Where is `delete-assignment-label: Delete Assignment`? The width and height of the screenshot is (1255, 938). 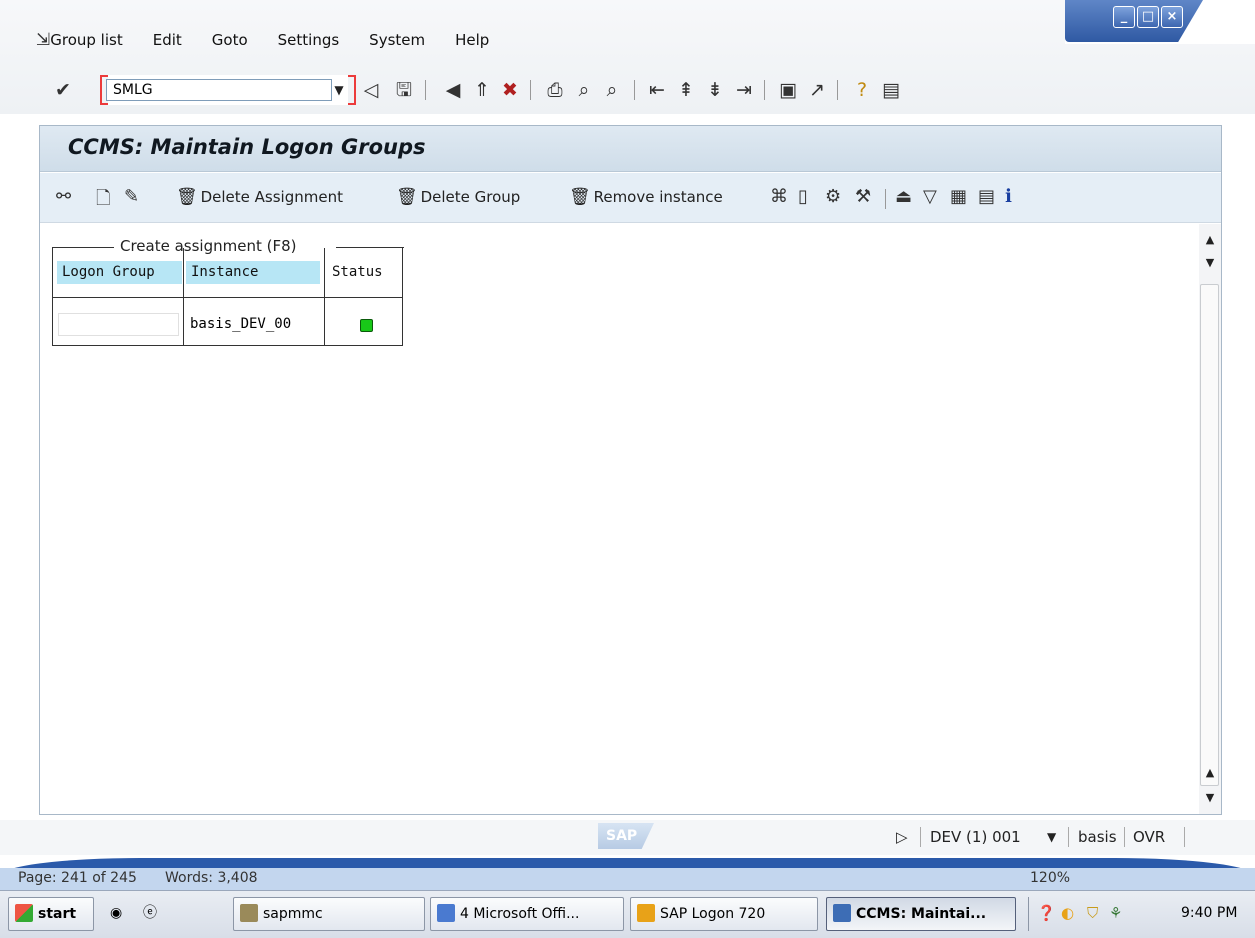
delete-assignment-label: Delete Assignment is located at coordinates (271, 197).